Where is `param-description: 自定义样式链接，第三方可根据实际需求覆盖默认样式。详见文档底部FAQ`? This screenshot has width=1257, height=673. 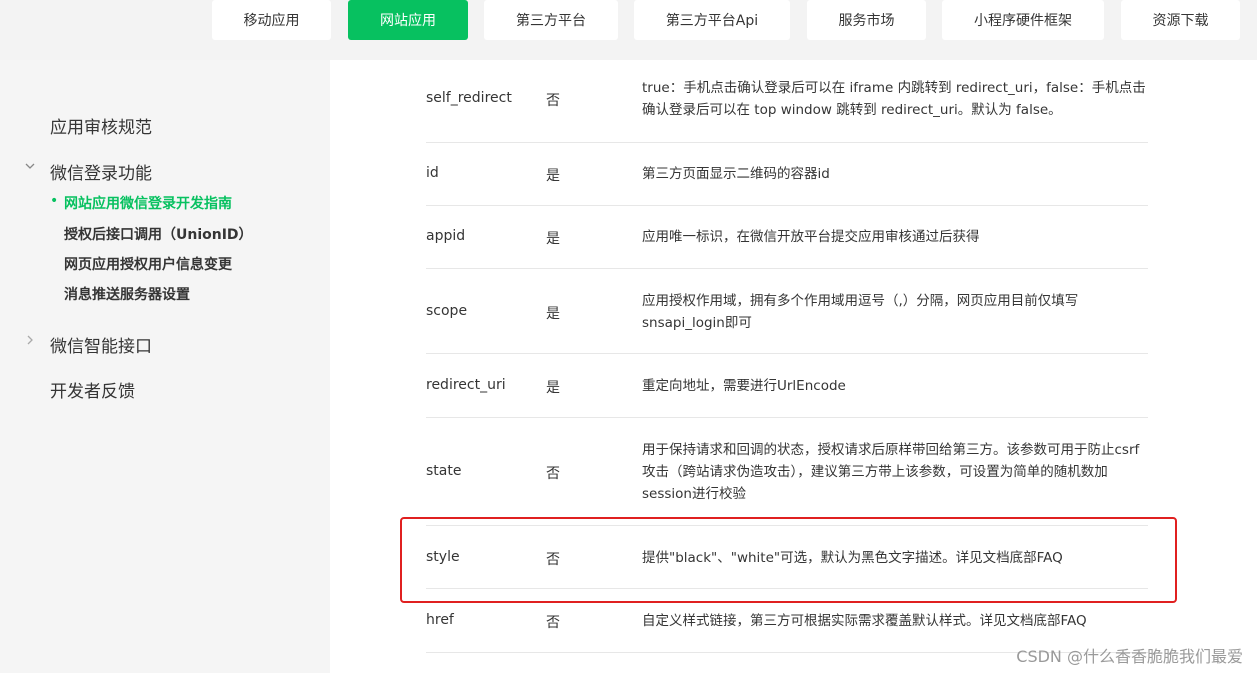 param-description: 自定义样式链接，第三方可根据实际需求覆盖默认样式。详见文档底部FAQ is located at coordinates (864, 621).